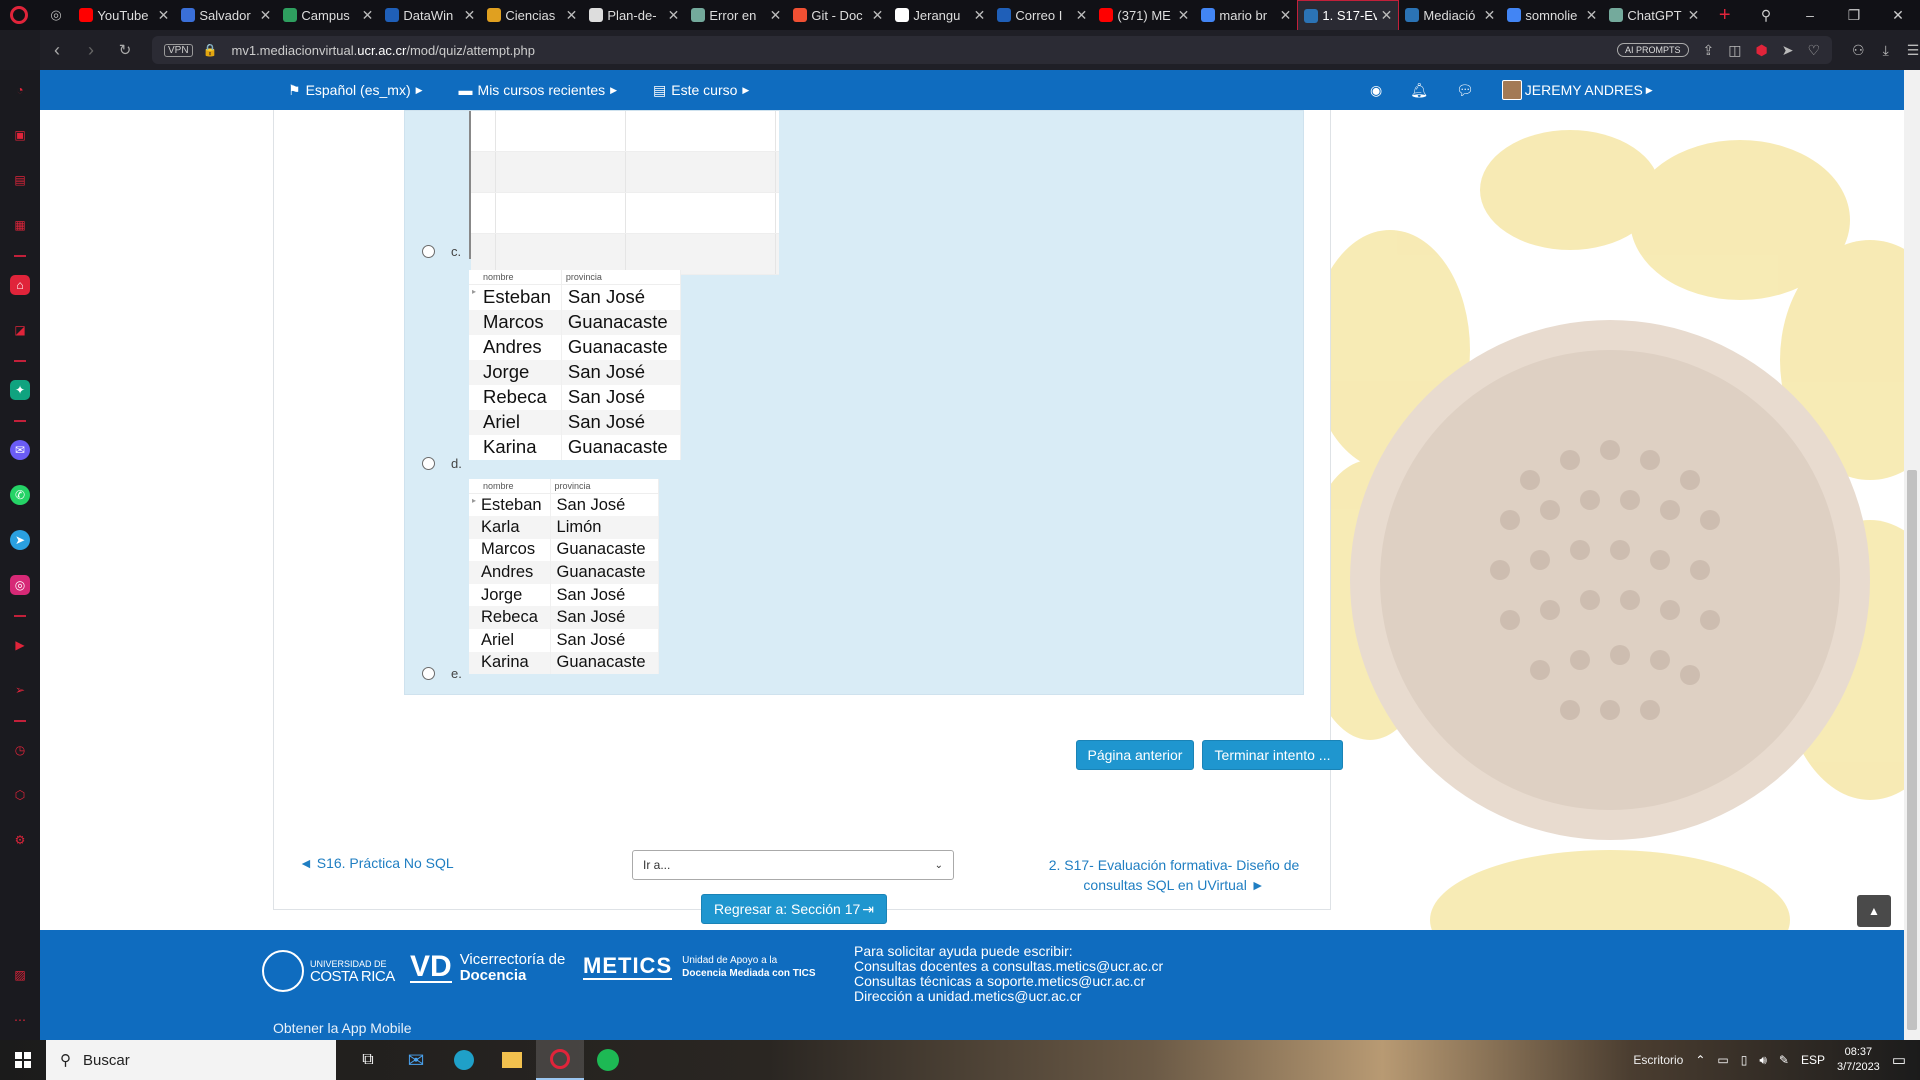 This screenshot has width=1920, height=1080. Describe the element at coordinates (20, 495) in the screenshot. I see `whatsapp-icon: ✆` at that location.